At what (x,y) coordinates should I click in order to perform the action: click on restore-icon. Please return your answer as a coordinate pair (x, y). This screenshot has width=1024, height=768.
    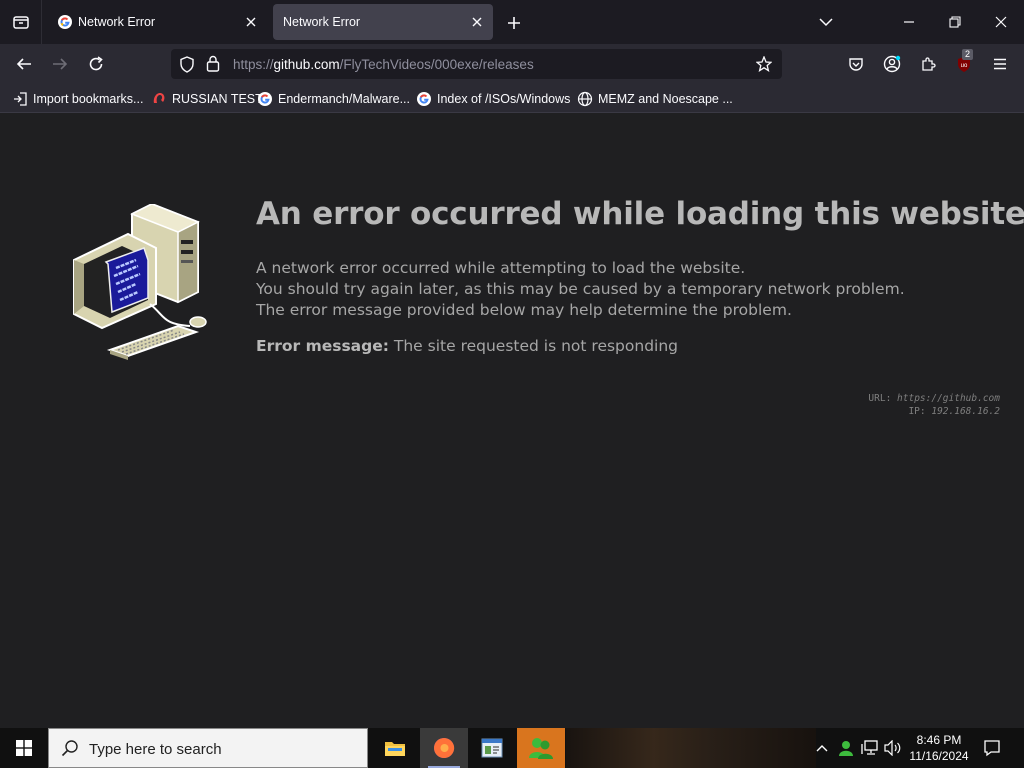
    Looking at the image, I should click on (955, 22).